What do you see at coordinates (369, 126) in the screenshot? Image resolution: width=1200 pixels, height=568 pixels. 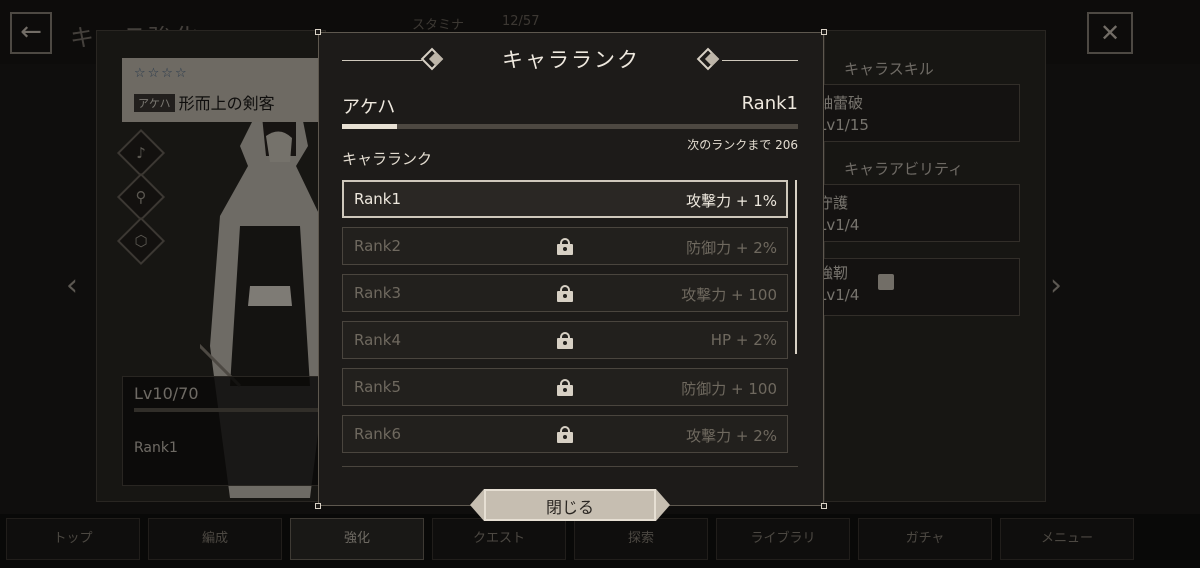 I see `rank-progress-fill` at bounding box center [369, 126].